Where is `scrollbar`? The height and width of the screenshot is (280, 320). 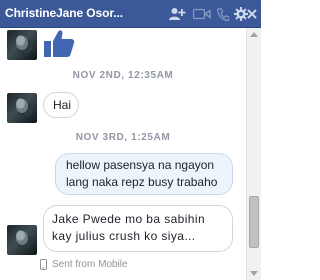
scrollbar is located at coordinates (253, 154).